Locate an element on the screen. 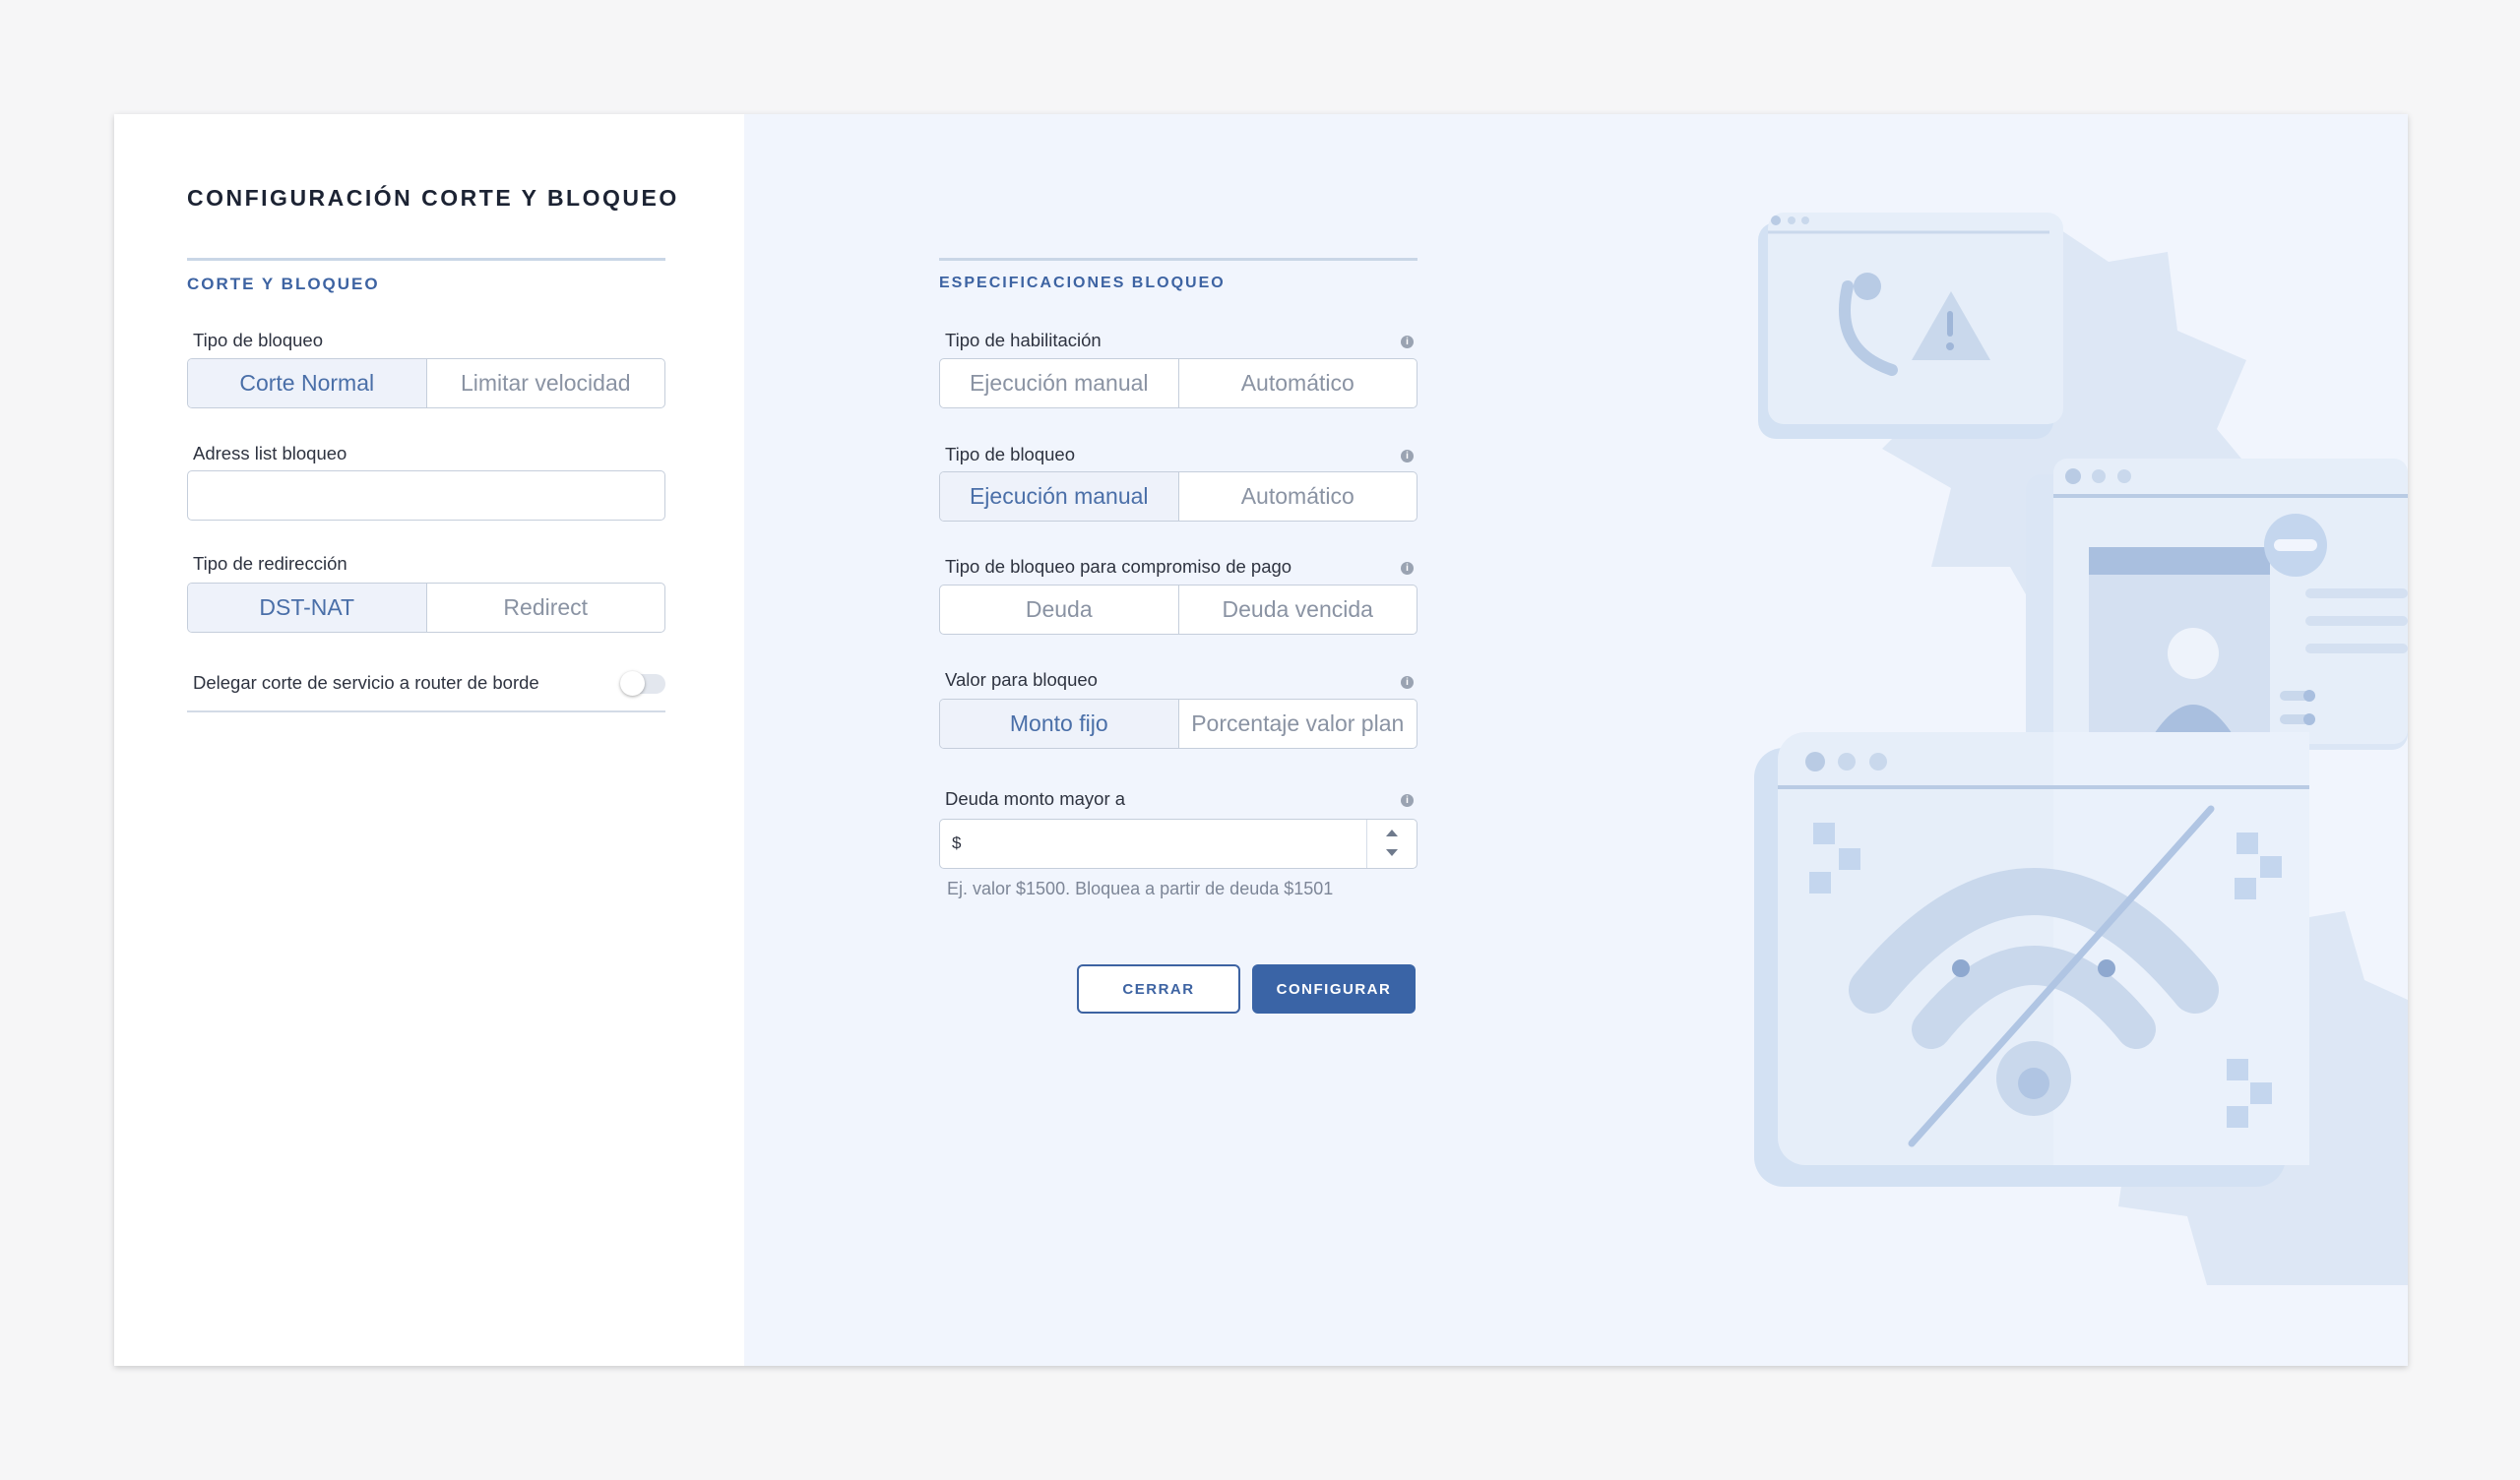 This screenshot has height=1480, width=2520. switch-knob is located at coordinates (632, 683).